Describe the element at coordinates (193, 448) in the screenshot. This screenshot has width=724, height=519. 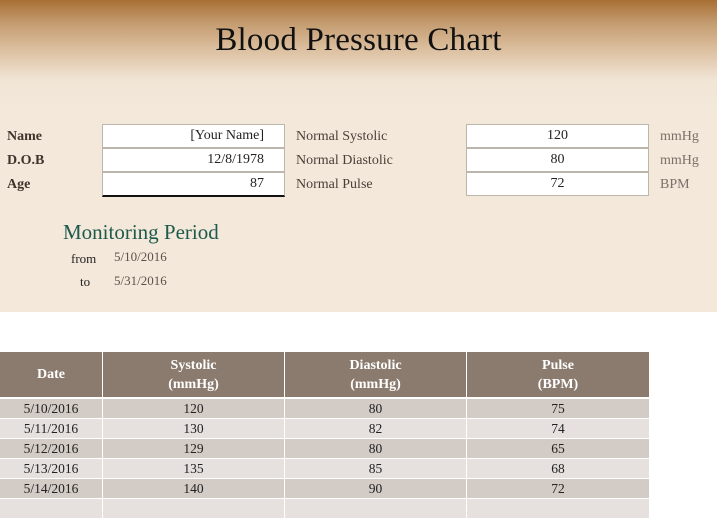
I see `systolic-cell: 129` at that location.